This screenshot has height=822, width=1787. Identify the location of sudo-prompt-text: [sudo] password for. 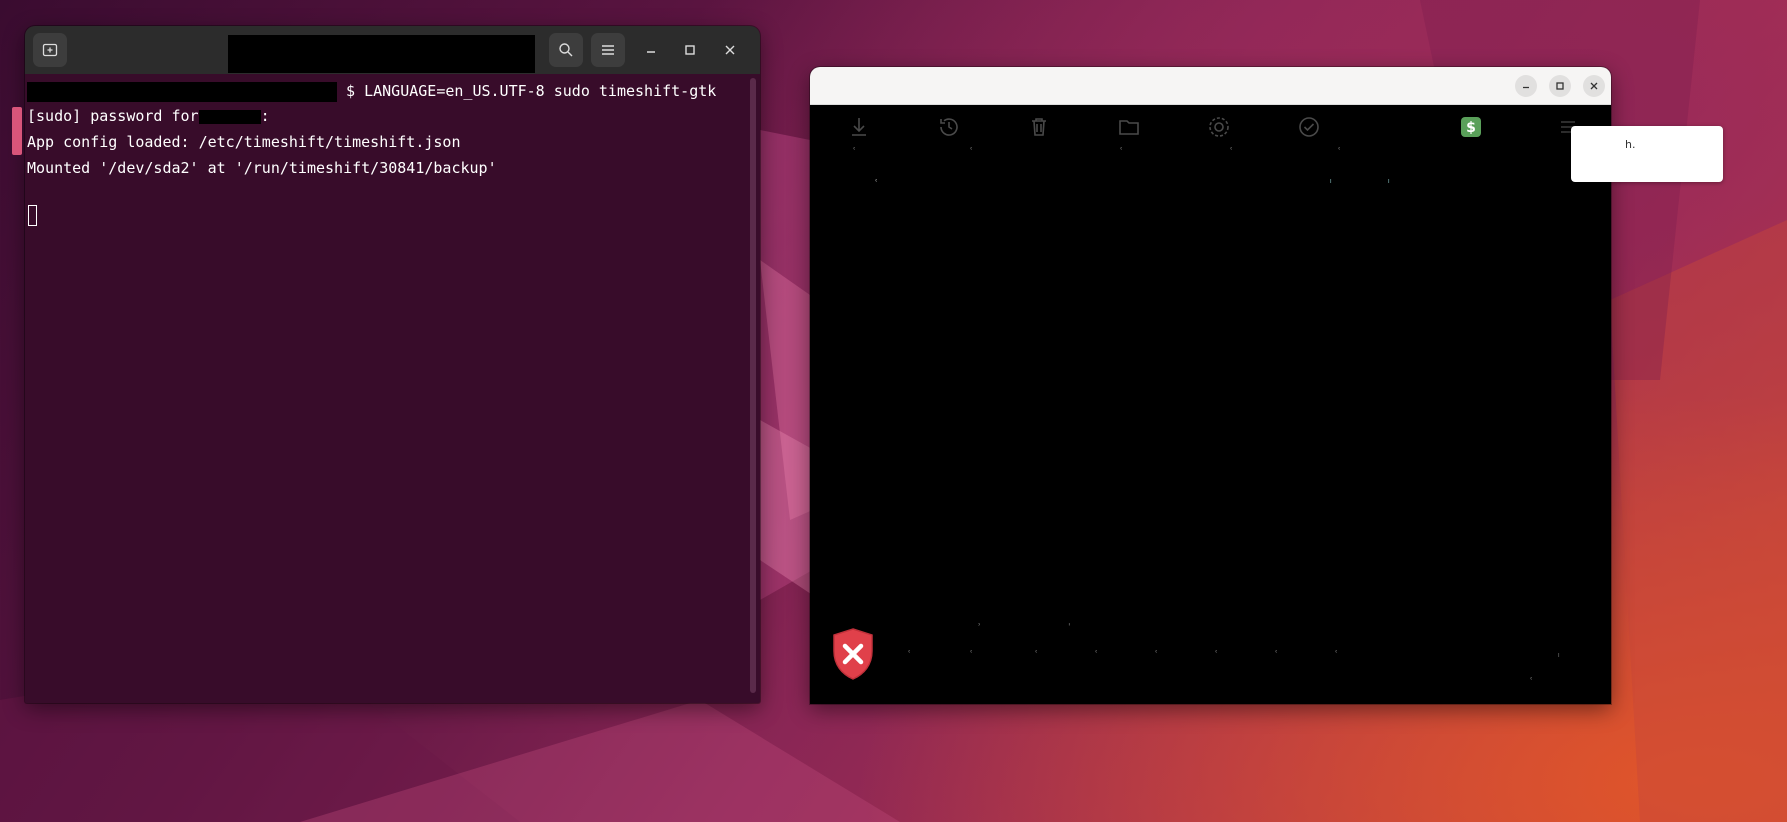
(113, 116).